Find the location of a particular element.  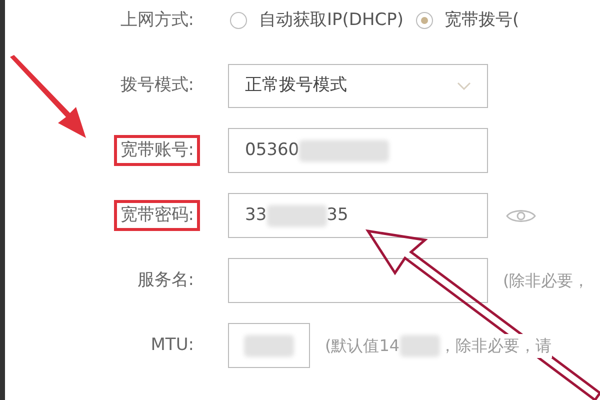

field-label: 宽带密码: is located at coordinates (157, 215).